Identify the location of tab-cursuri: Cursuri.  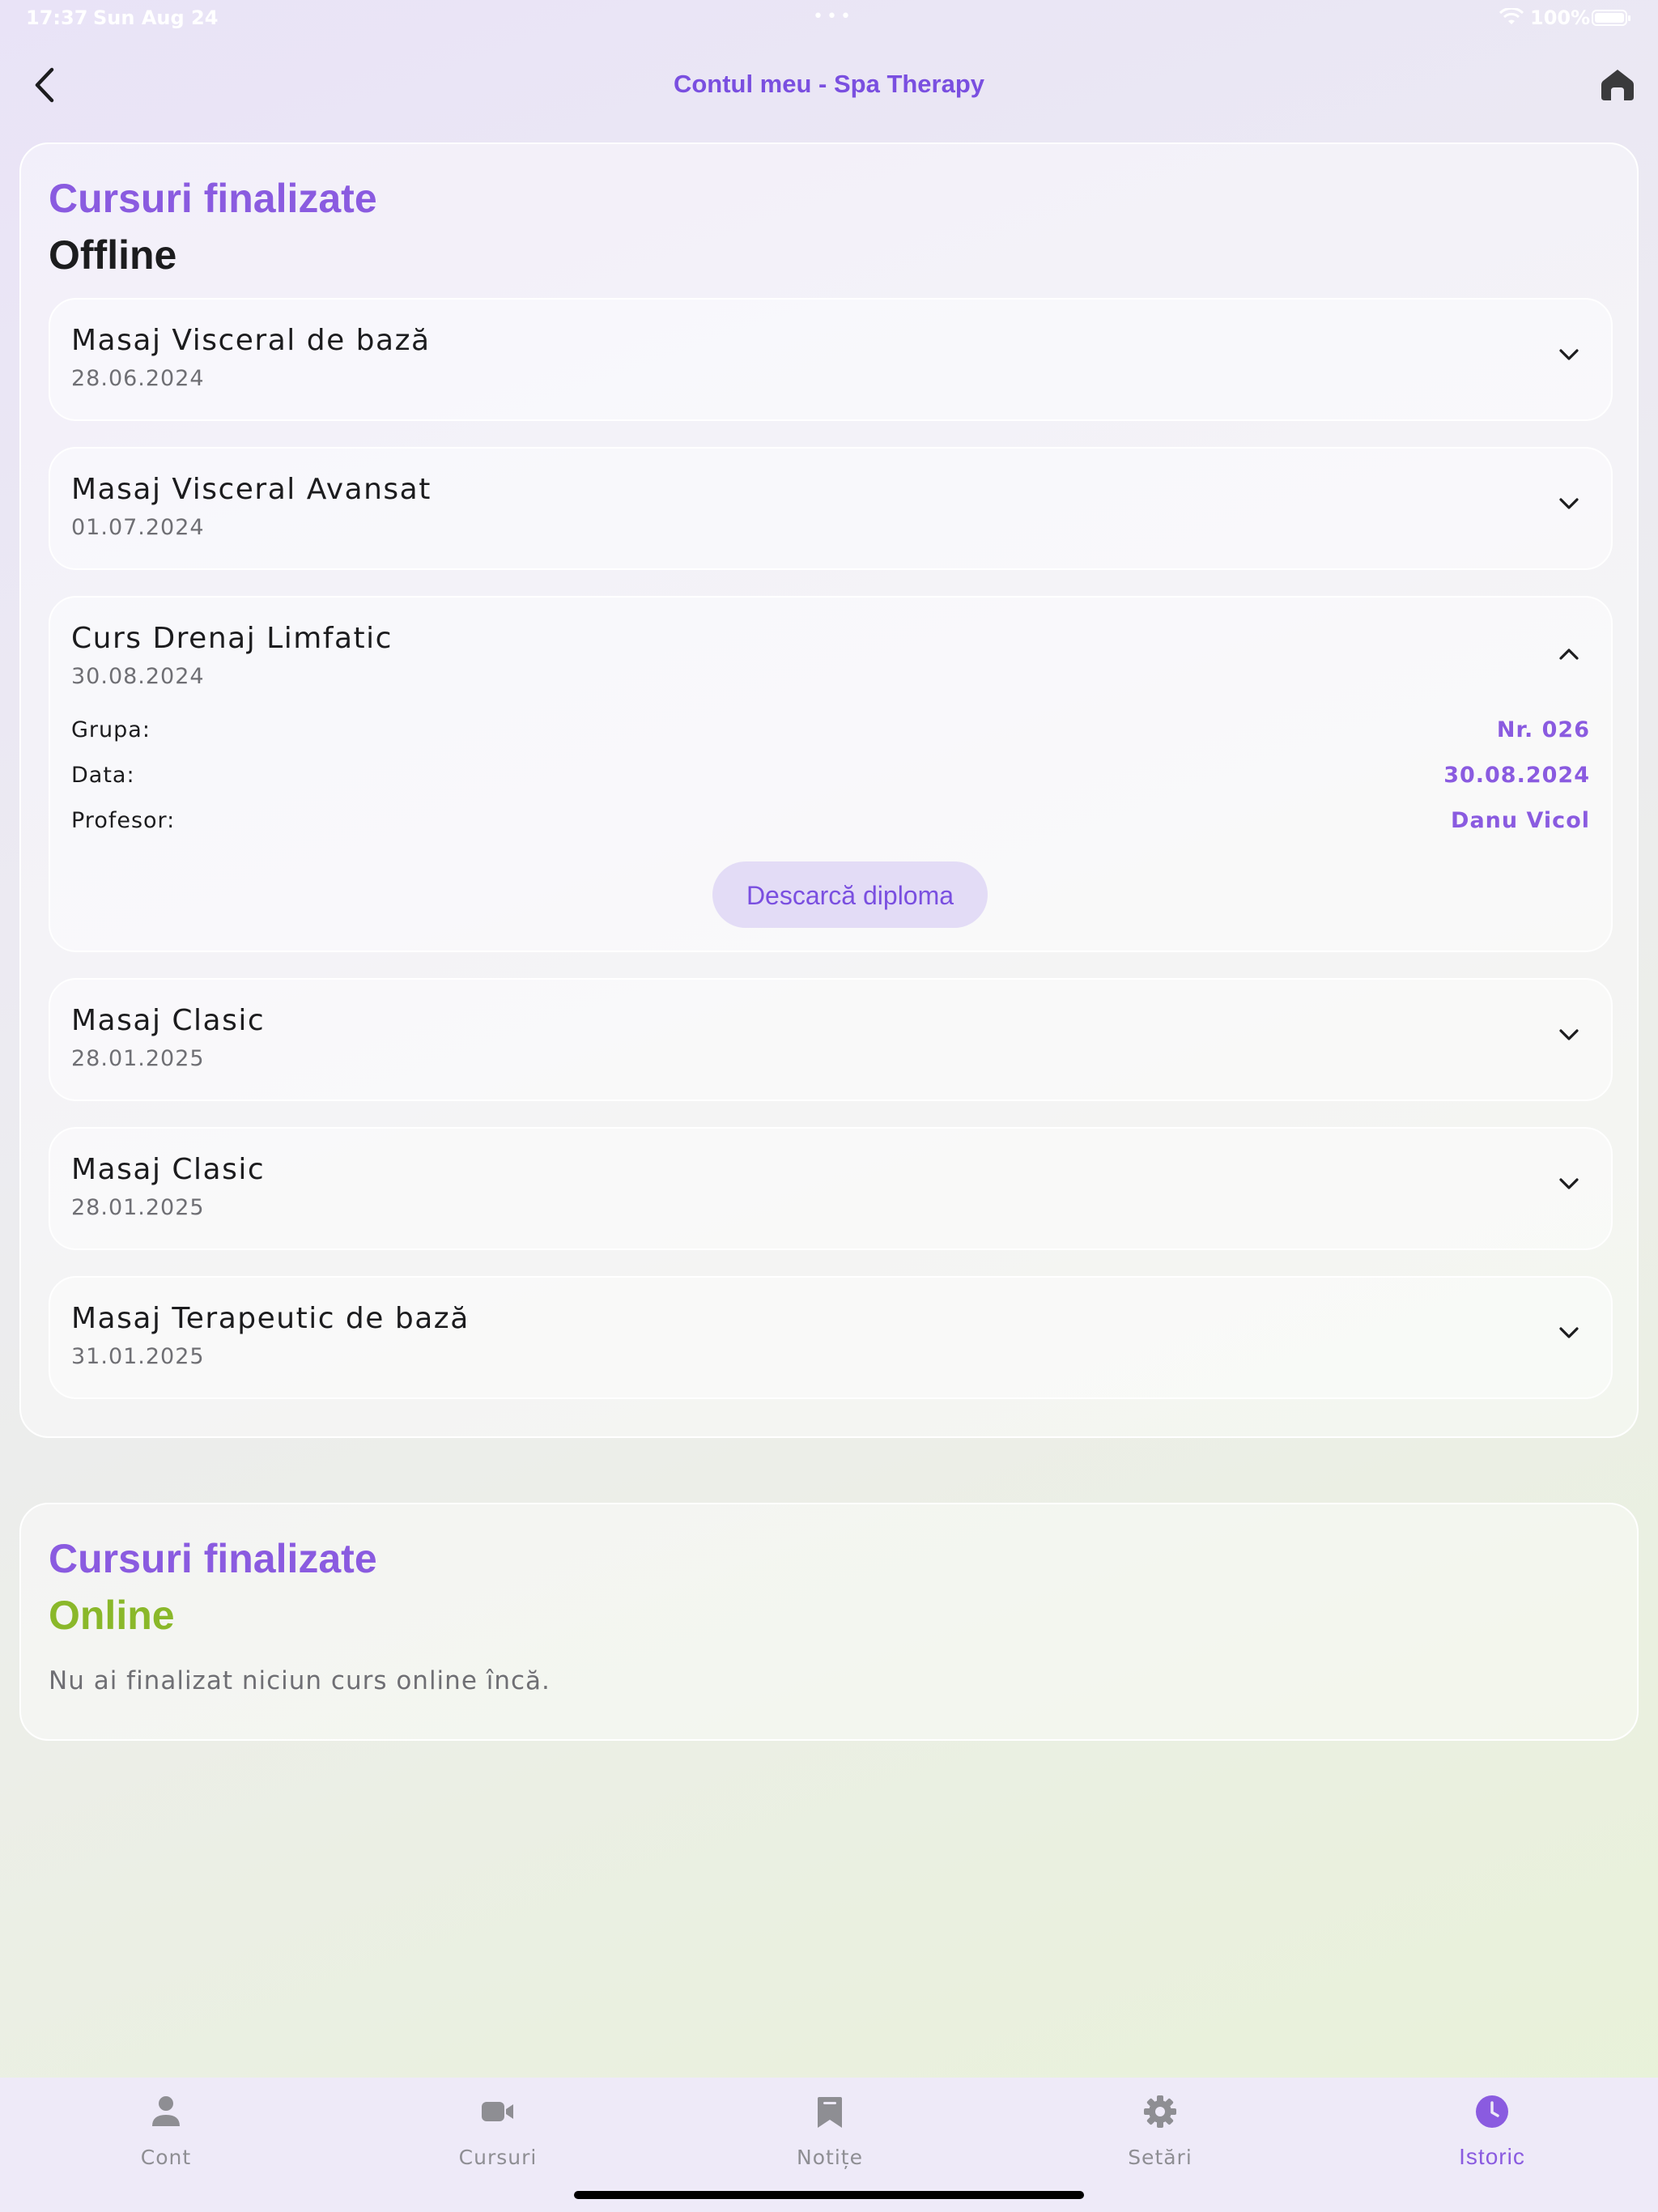
(498, 2127).